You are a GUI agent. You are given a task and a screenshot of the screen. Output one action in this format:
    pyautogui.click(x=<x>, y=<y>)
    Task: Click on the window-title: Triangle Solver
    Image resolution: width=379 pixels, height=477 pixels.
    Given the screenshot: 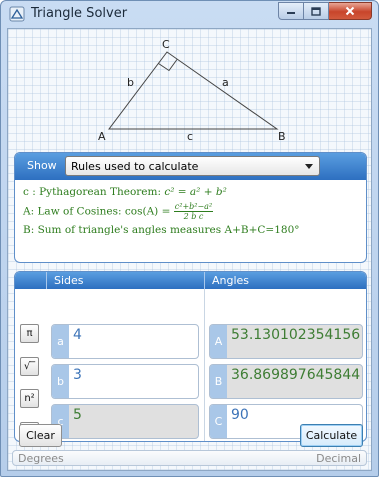 What is the action you would take?
    pyautogui.click(x=79, y=13)
    